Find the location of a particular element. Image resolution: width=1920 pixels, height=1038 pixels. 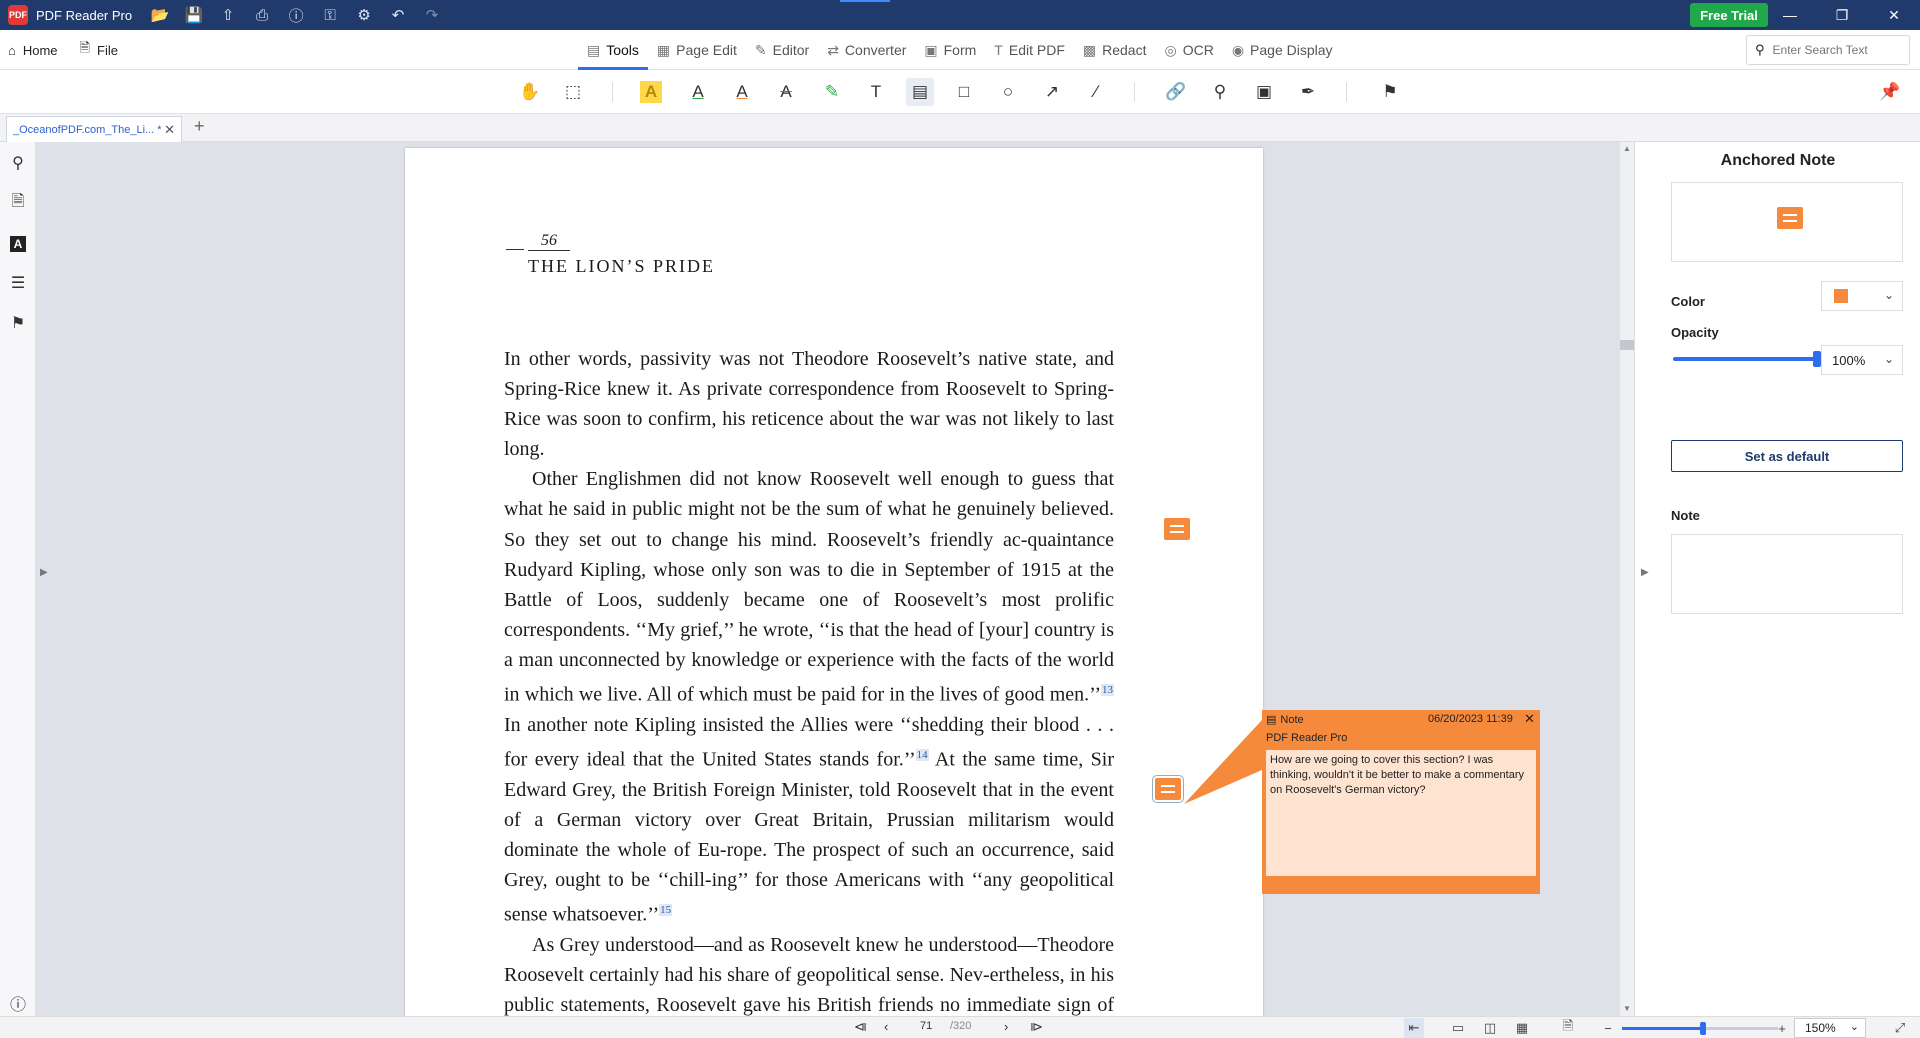

collapse-right-panel-icon: ▶ is located at coordinates (1645, 572).